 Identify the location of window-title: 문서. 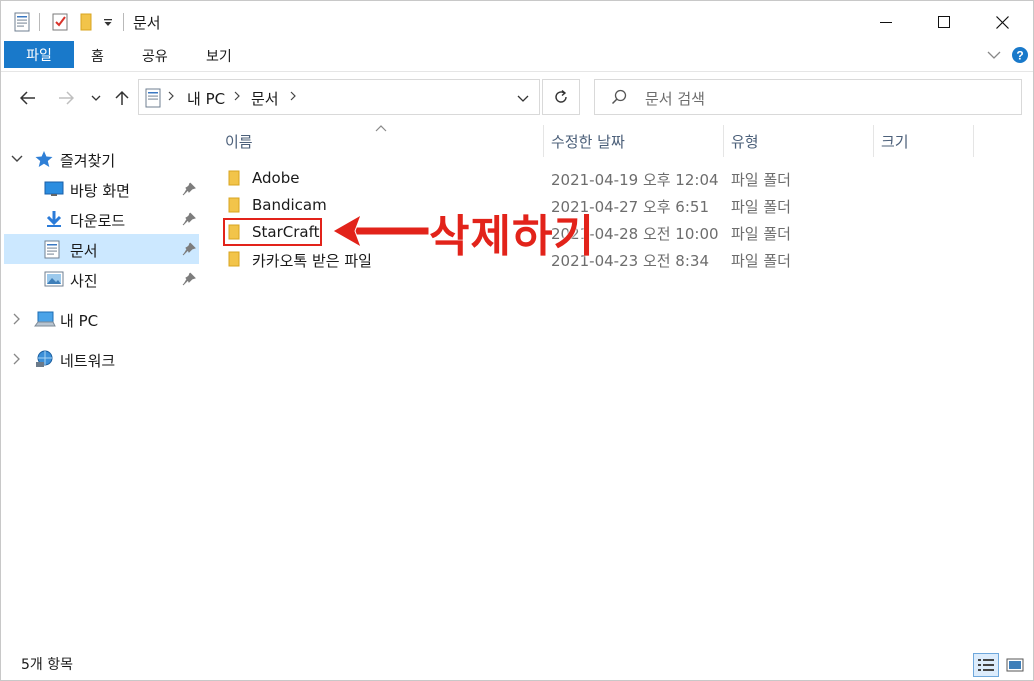
(147, 23).